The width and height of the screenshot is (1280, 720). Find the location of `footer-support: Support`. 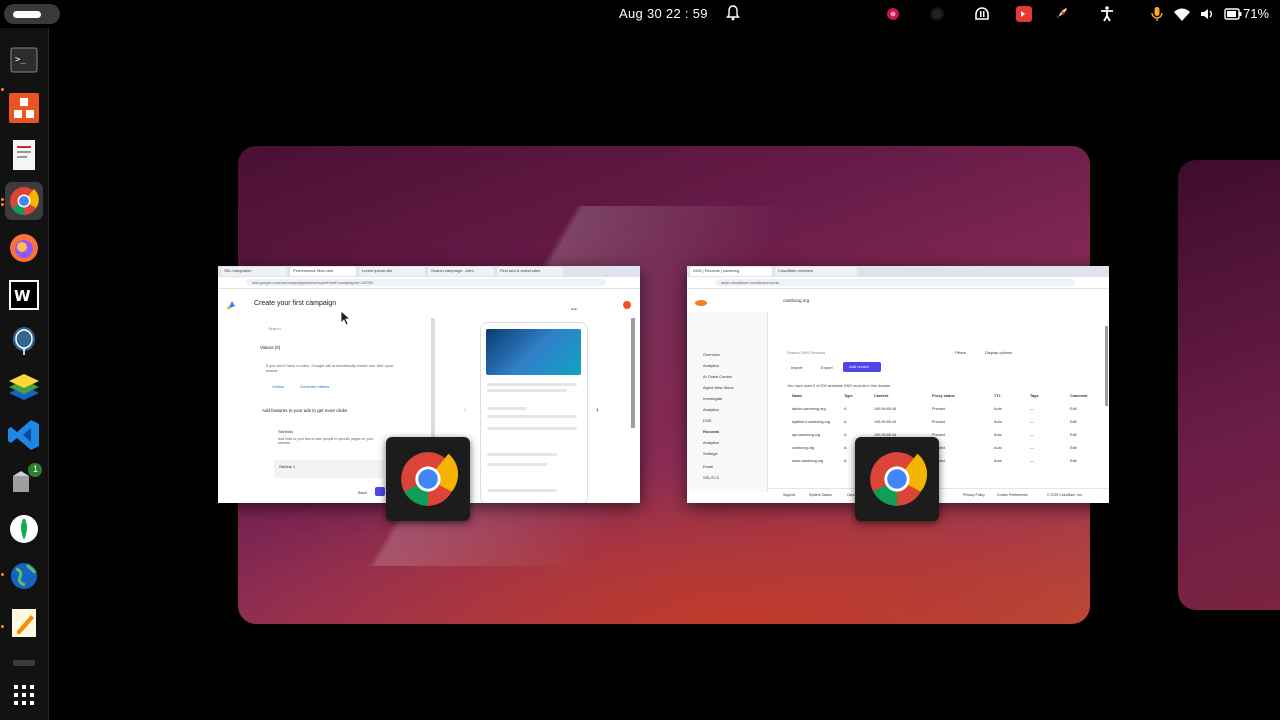

footer-support: Support is located at coordinates (789, 495).